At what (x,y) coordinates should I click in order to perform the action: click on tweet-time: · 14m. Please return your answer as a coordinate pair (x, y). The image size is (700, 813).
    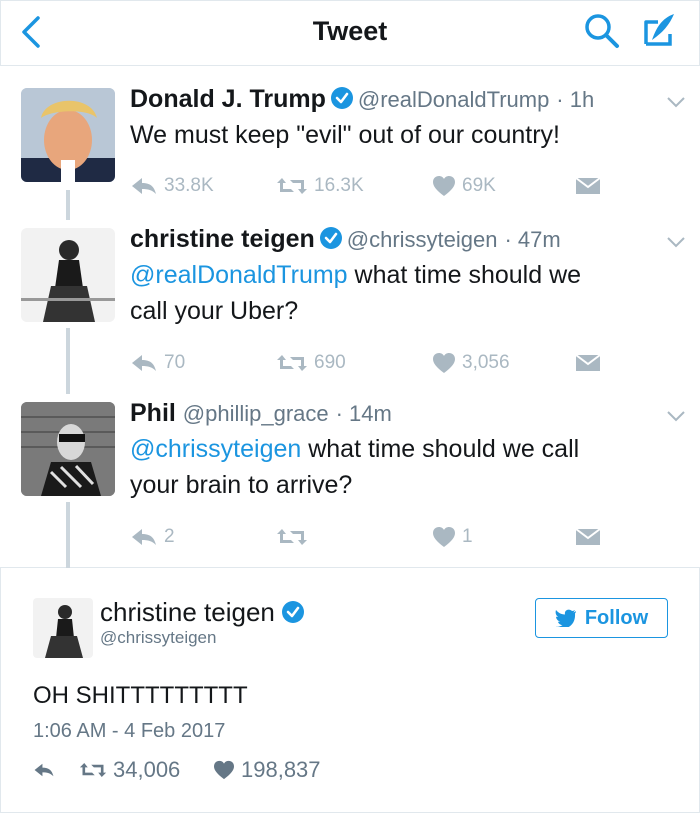
    Looking at the image, I should click on (363, 413).